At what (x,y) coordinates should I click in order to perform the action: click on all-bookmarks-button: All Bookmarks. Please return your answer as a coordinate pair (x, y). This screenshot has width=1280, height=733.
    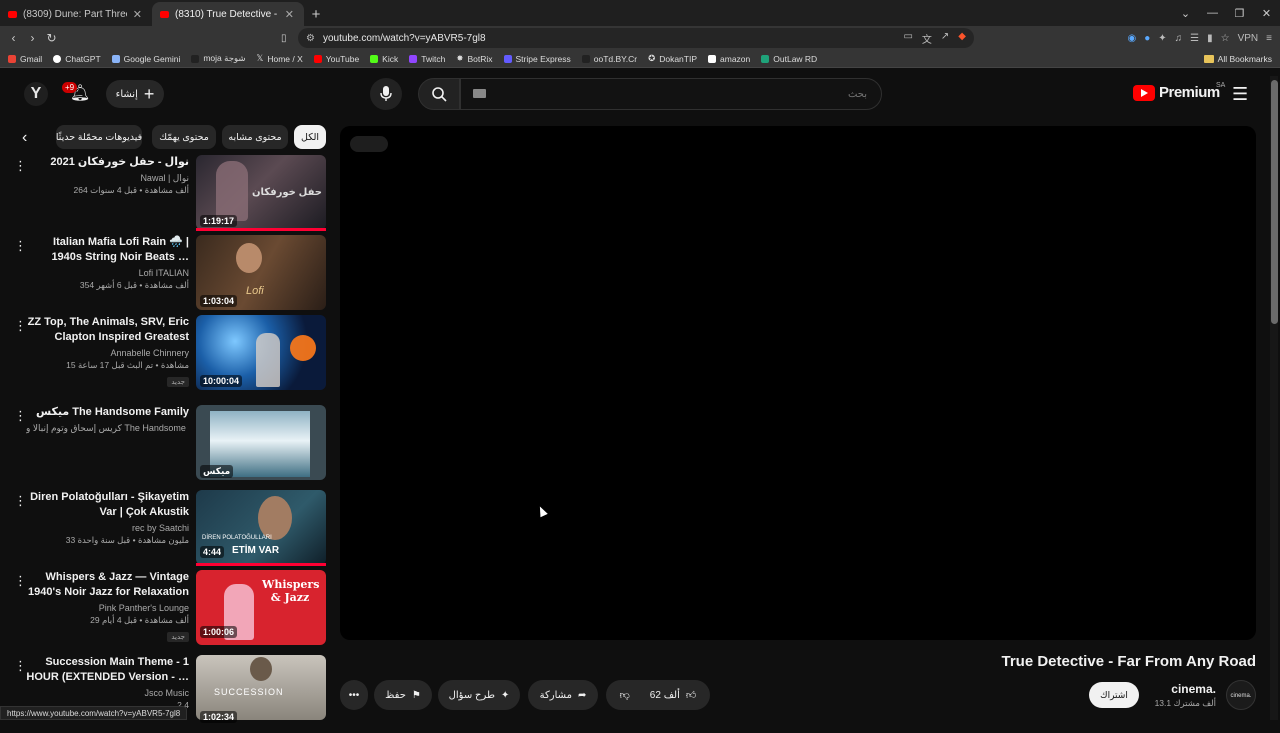
    Looking at the image, I should click on (1238, 59).